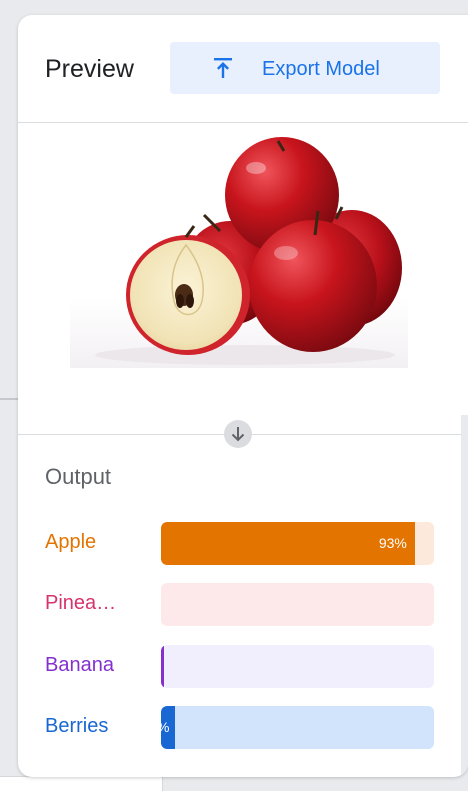 The width and height of the screenshot is (468, 791). Describe the element at coordinates (79, 665) in the screenshot. I see `class-label: Banana` at that location.